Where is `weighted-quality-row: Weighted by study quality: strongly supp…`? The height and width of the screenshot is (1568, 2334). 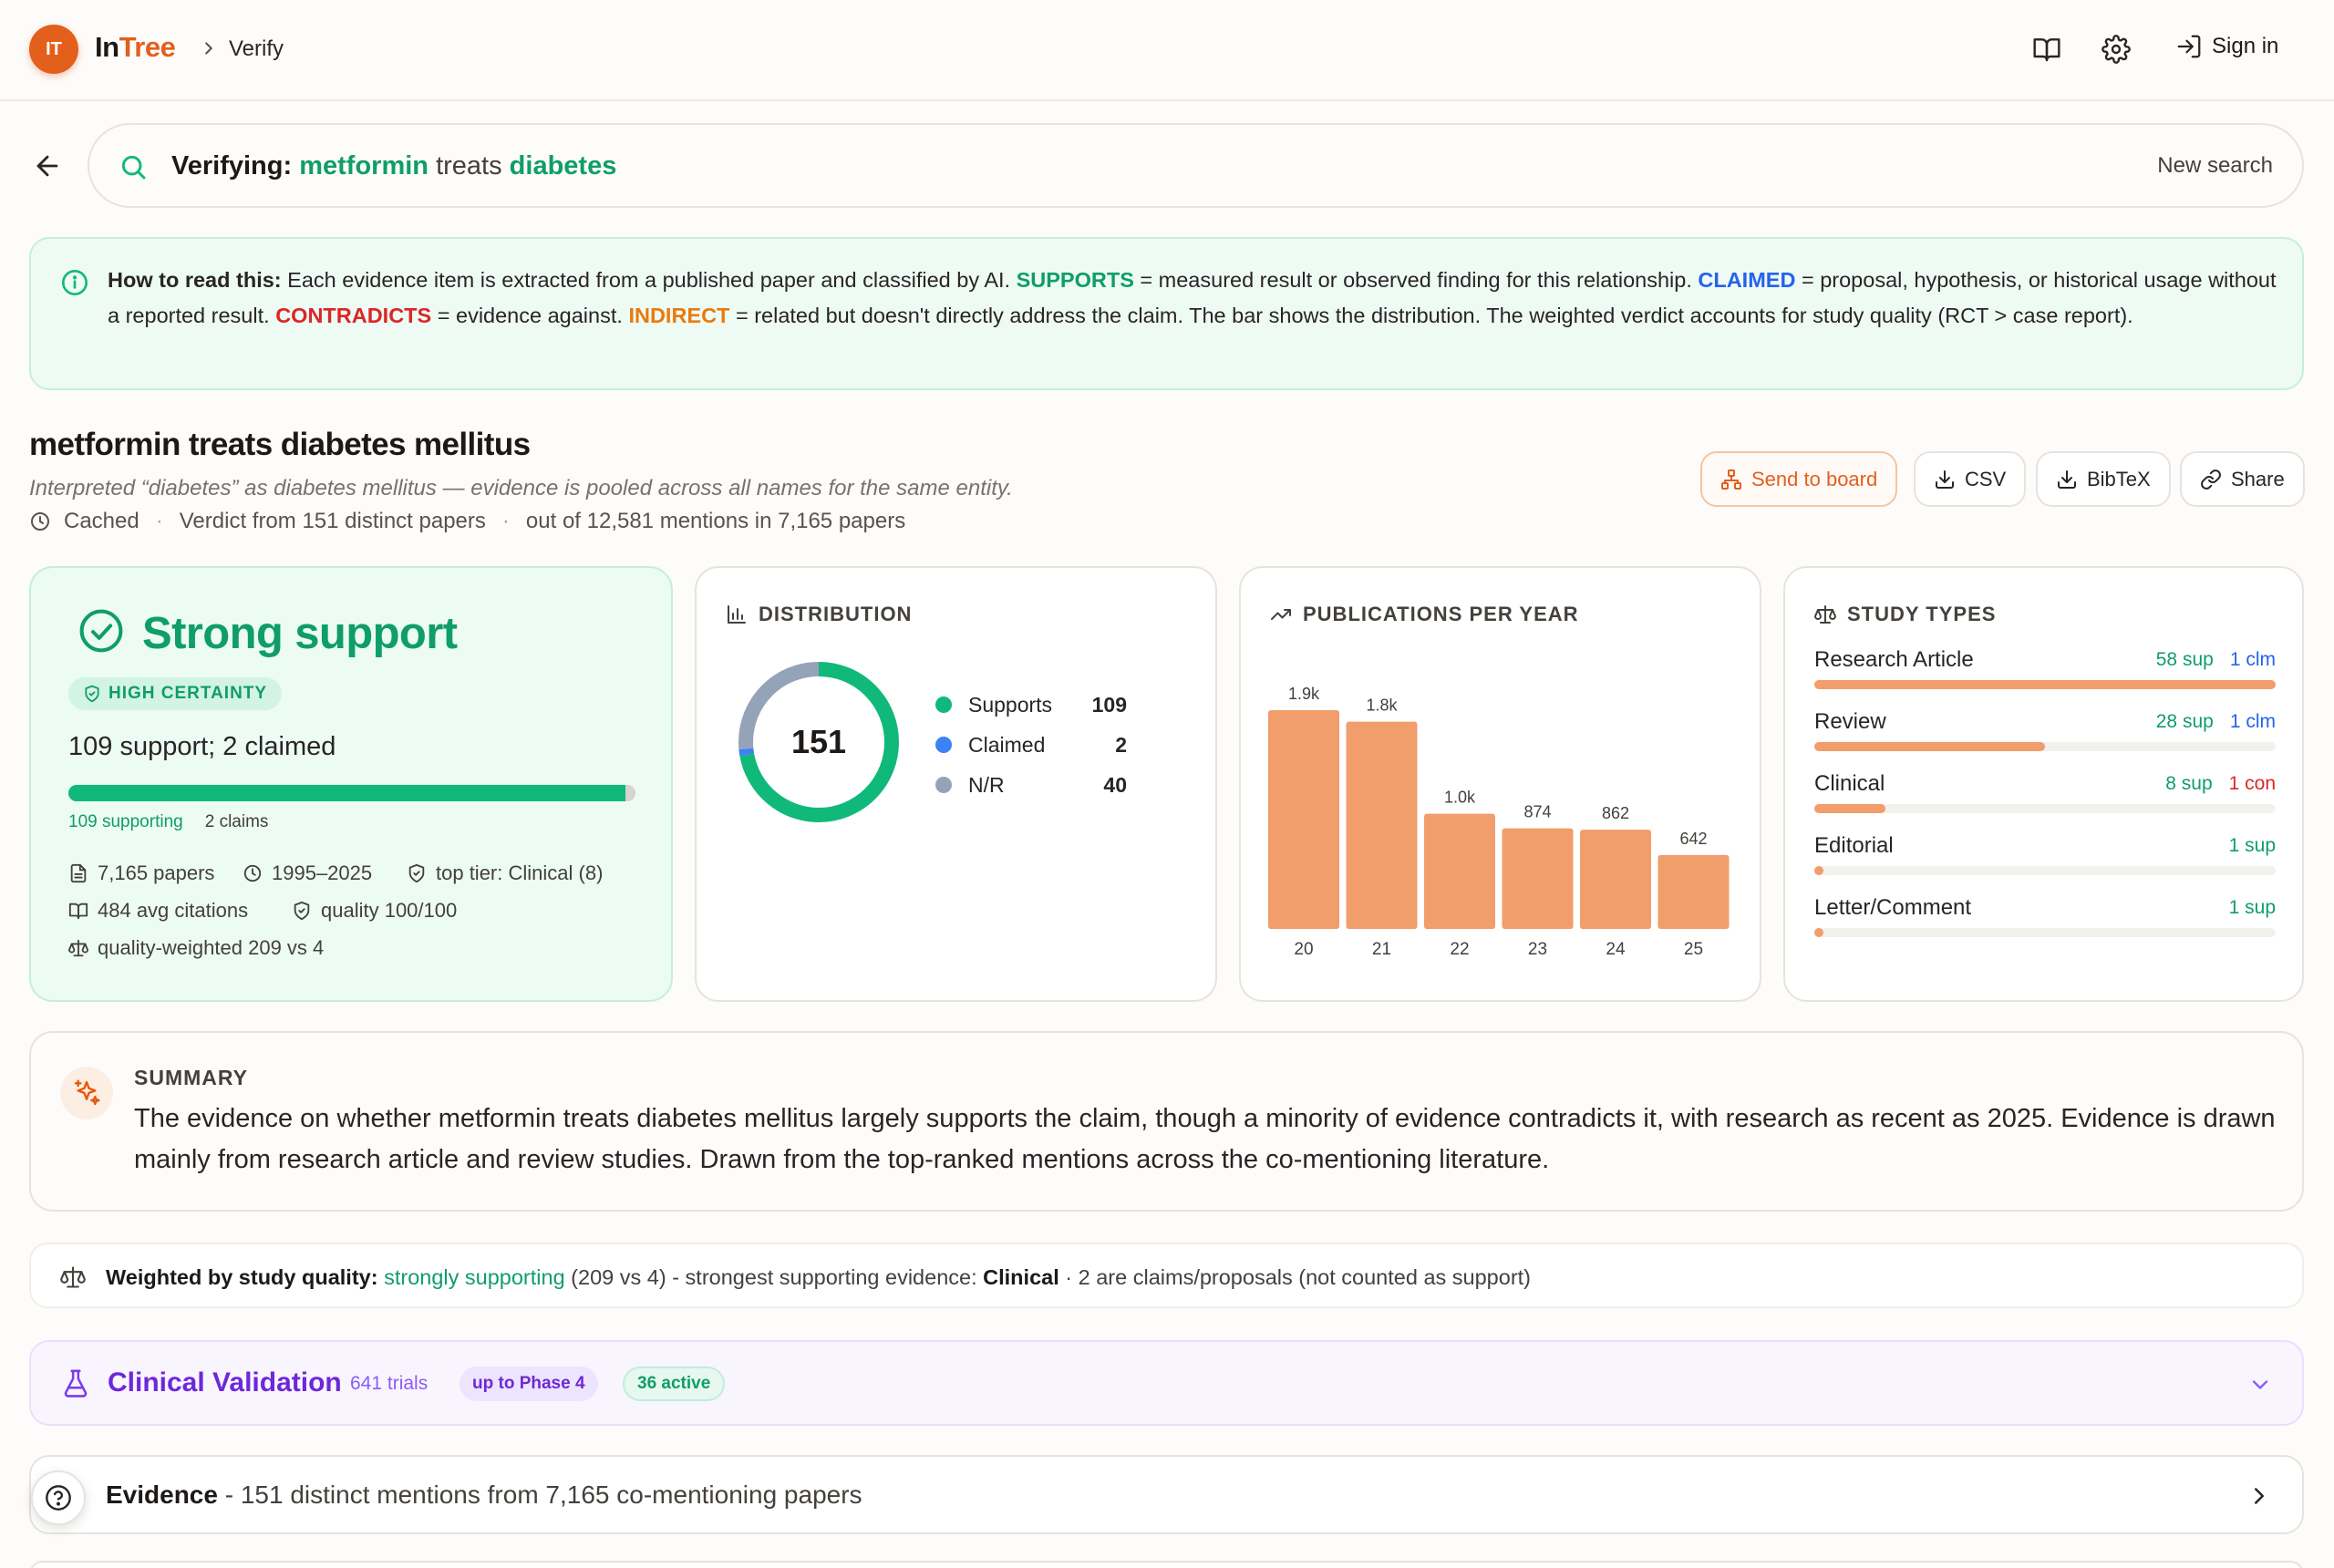 weighted-quality-row: Weighted by study quality: strongly supp… is located at coordinates (1167, 1275).